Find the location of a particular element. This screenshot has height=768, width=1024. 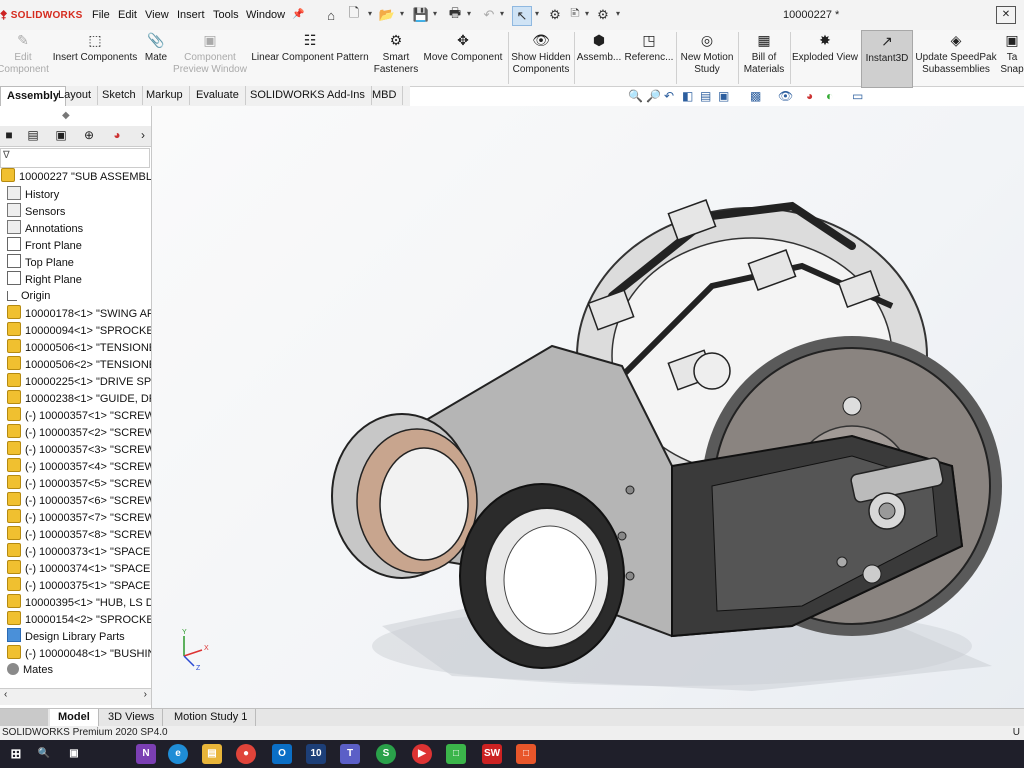

display-manager-tab-icon: ◕ is located at coordinates (117, 136).